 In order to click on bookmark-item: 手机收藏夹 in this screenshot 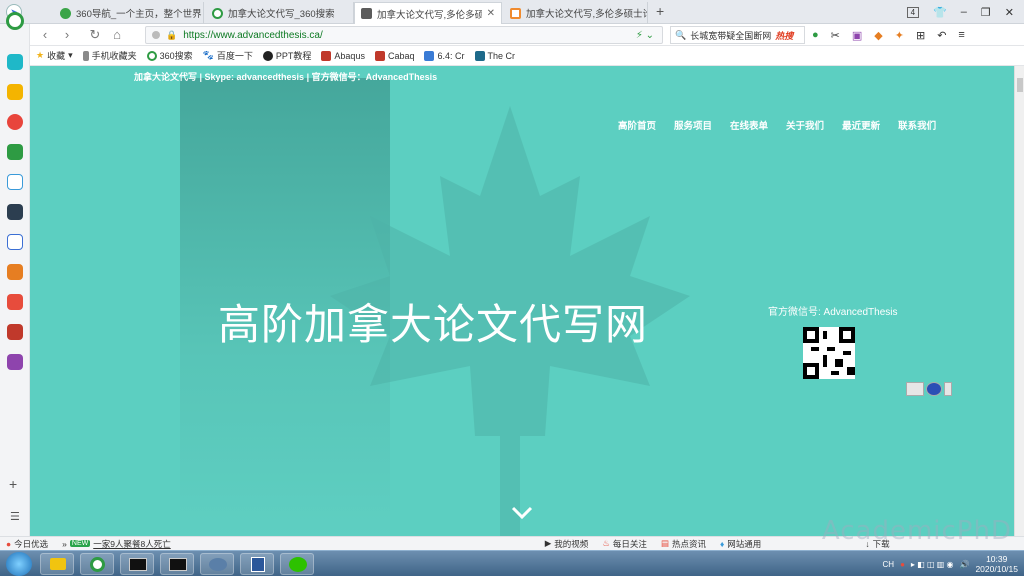, I will do `click(109, 55)`.